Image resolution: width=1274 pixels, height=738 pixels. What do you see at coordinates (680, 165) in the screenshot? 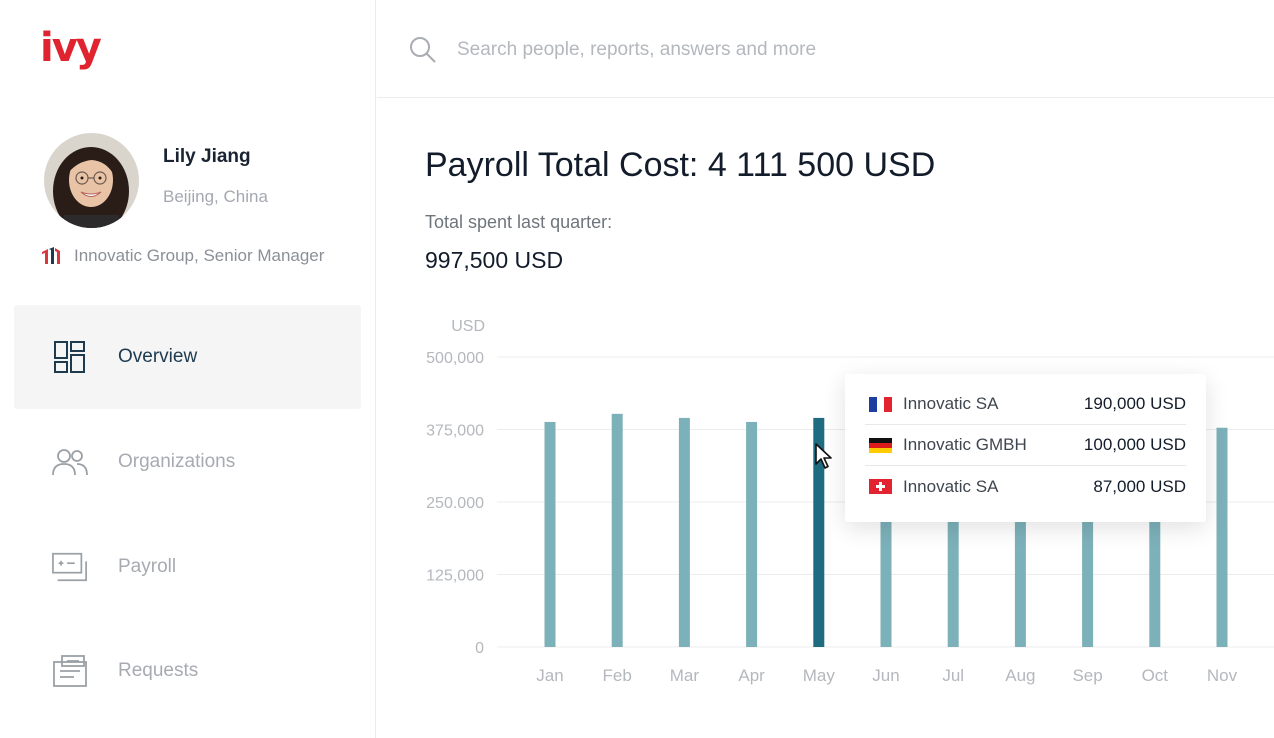
I see `page-title: Payroll Total Cost: 4 111 500 USD` at bounding box center [680, 165].